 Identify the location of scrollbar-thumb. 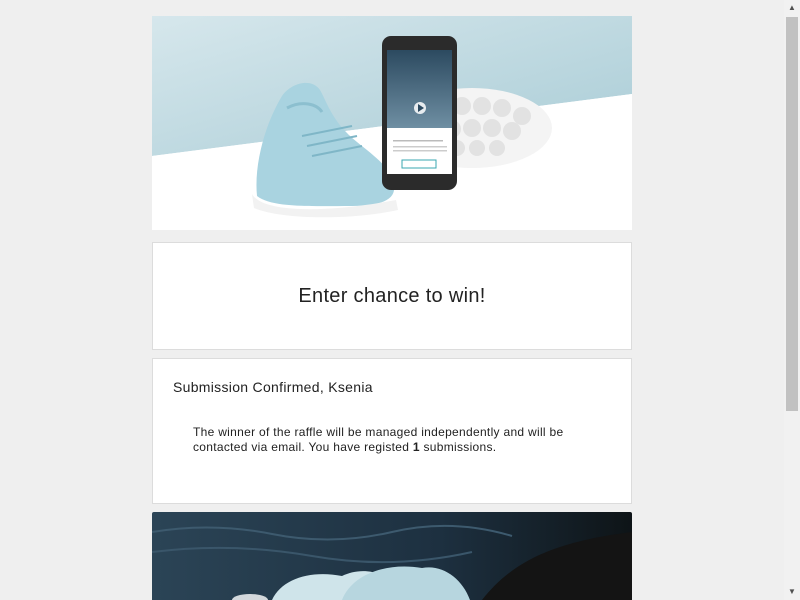
(792, 214).